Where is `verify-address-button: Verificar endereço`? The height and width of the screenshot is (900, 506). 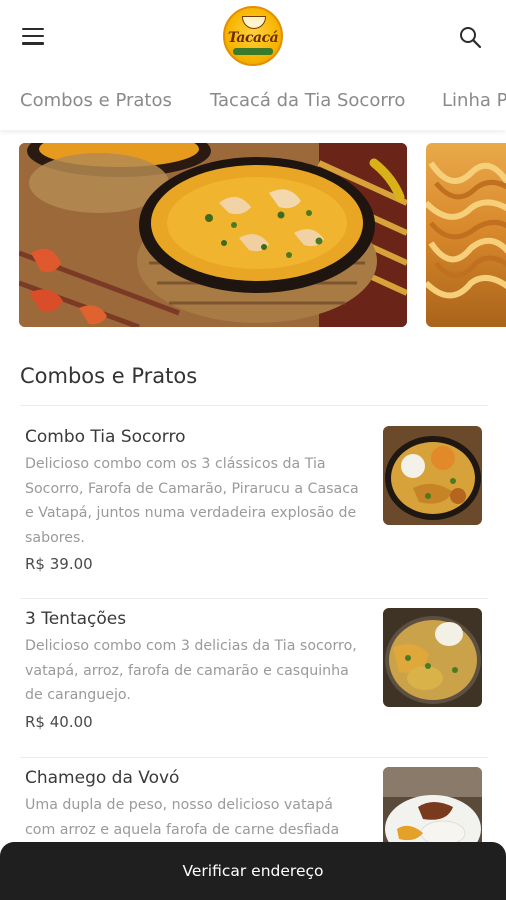 verify-address-button: Verificar endereço is located at coordinates (253, 871).